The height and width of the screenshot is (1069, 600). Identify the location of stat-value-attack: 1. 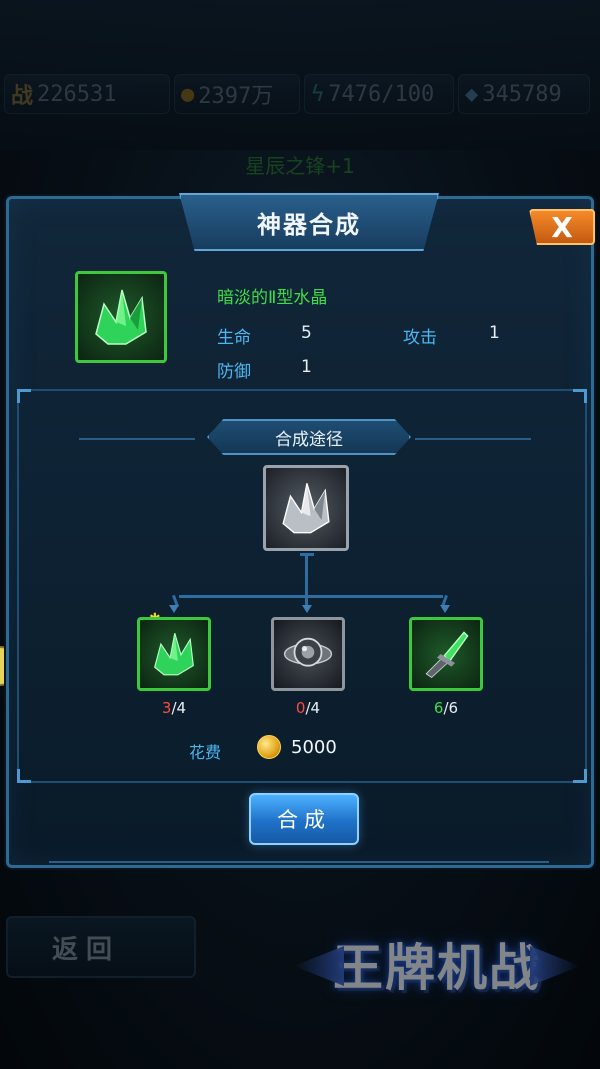
(494, 333).